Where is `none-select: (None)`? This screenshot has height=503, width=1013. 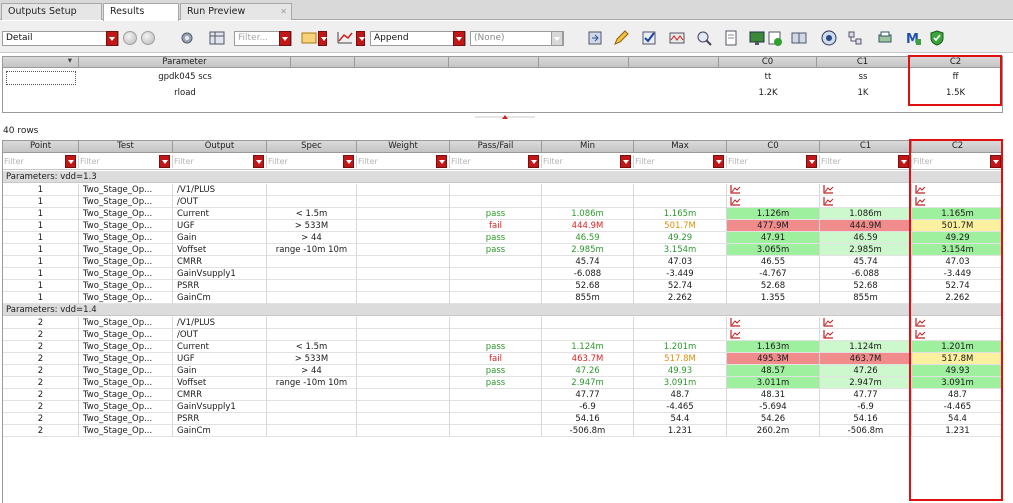
none-select: (None) is located at coordinates (517, 38).